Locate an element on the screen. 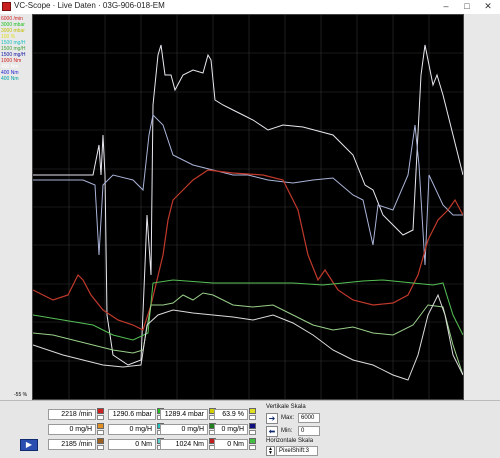  channel-value: 1289.4 mbar is located at coordinates (184, 414).